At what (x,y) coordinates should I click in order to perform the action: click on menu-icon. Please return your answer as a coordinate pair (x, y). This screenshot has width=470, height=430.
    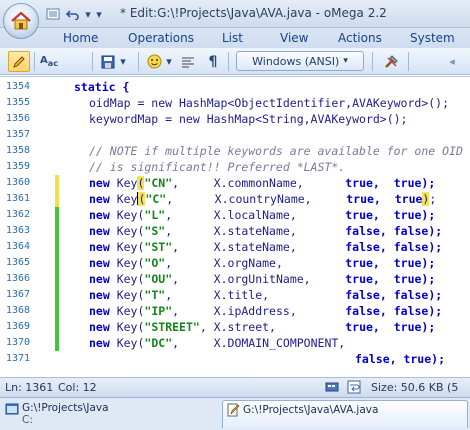
    Looking at the image, I should click on (53, 14).